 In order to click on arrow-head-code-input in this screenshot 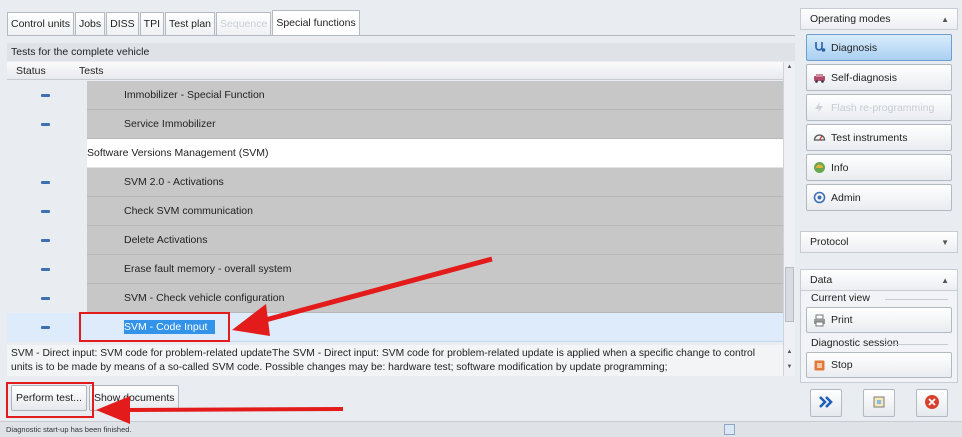, I will do `click(251, 320)`.